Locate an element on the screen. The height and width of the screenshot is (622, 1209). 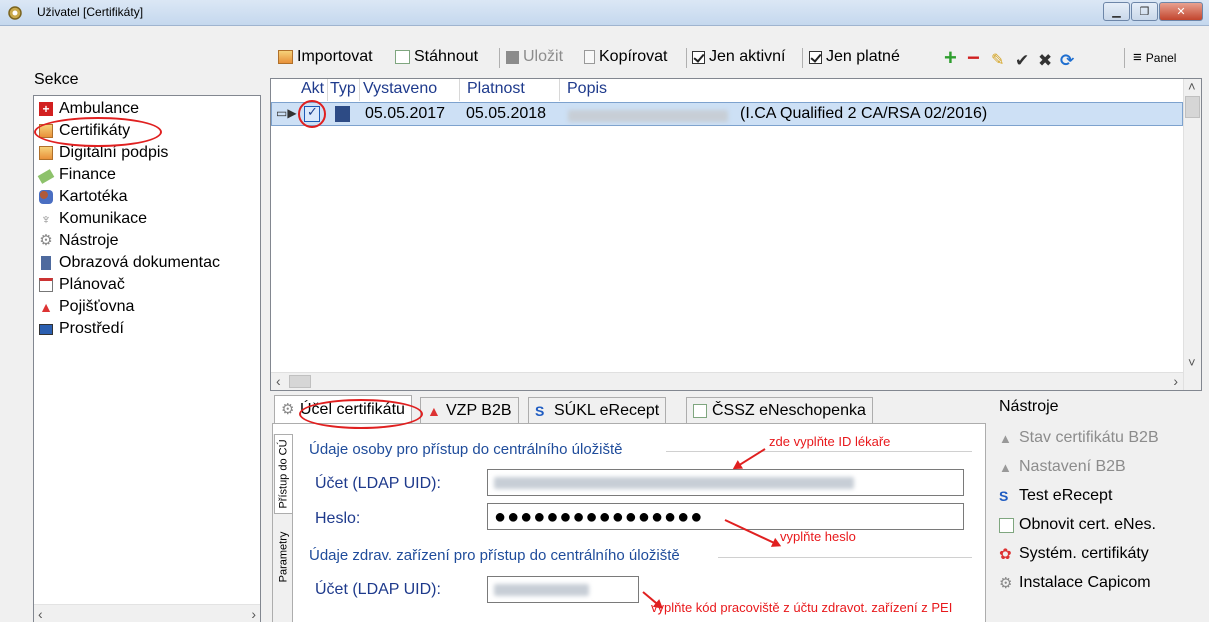
cell-popis: (I.CA Qualified 2 CA/RSA 02/2016) is located at coordinates (864, 113).